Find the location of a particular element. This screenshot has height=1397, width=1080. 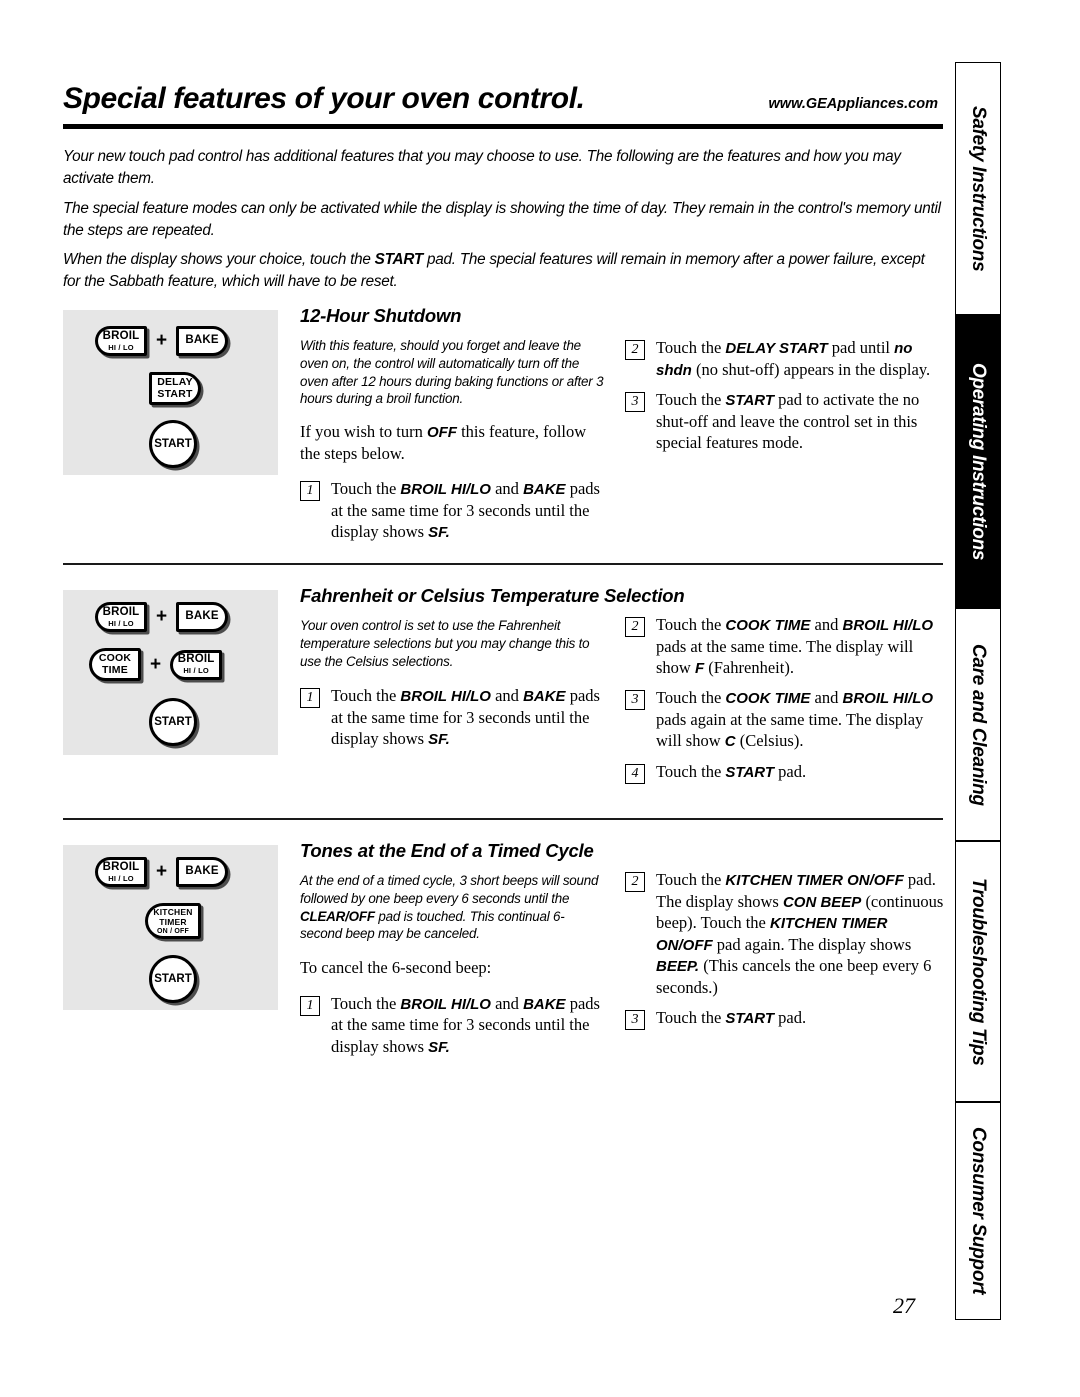

step-item: 3 Touch the START pad. is located at coordinates (785, 1018).